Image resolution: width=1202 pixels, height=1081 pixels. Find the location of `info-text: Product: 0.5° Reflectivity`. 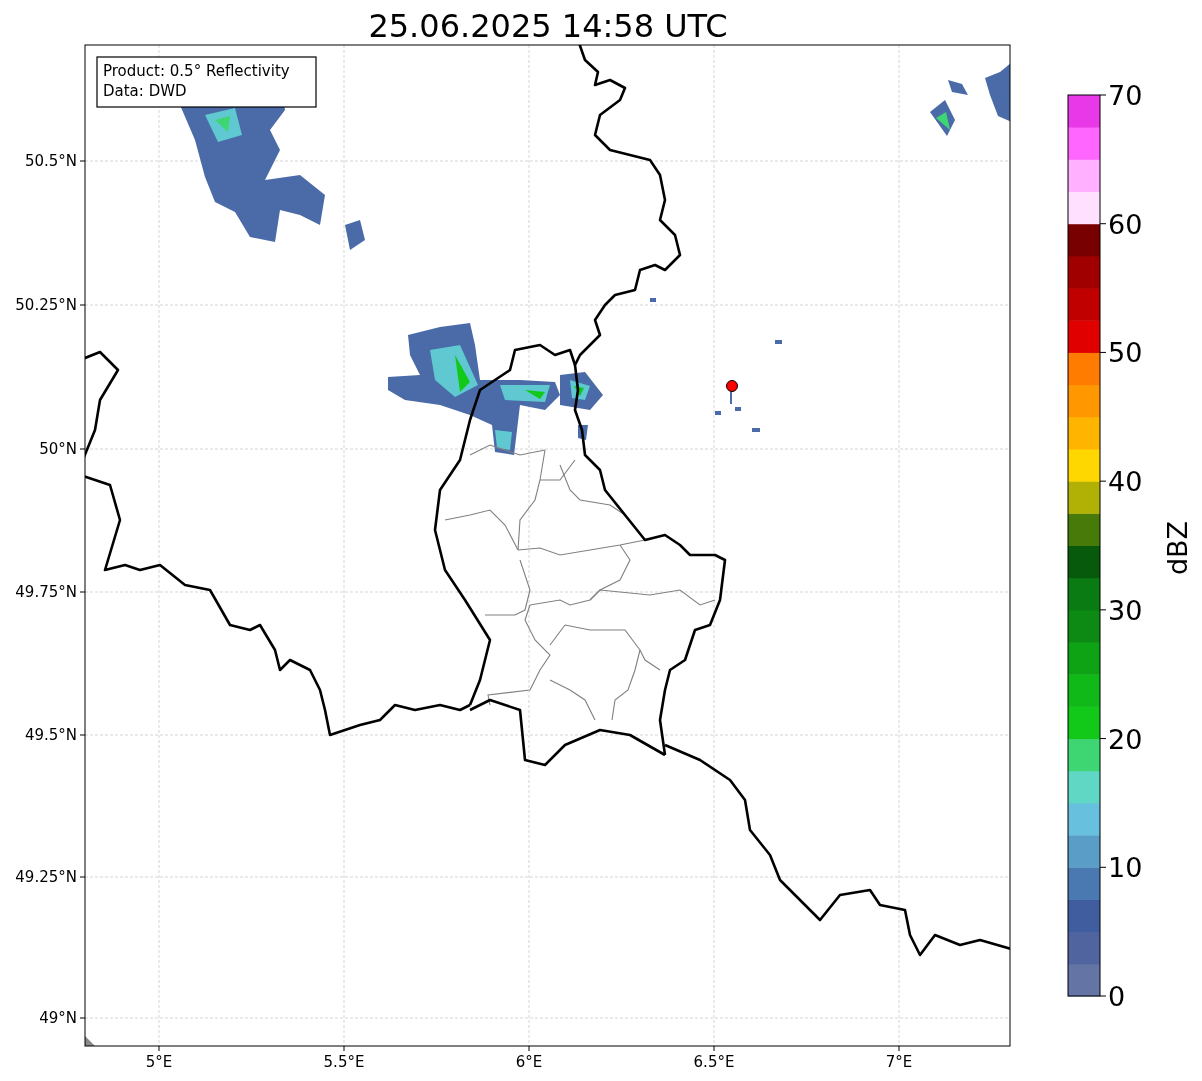

info-text: Product: 0.5° Reflectivity is located at coordinates (196, 71).